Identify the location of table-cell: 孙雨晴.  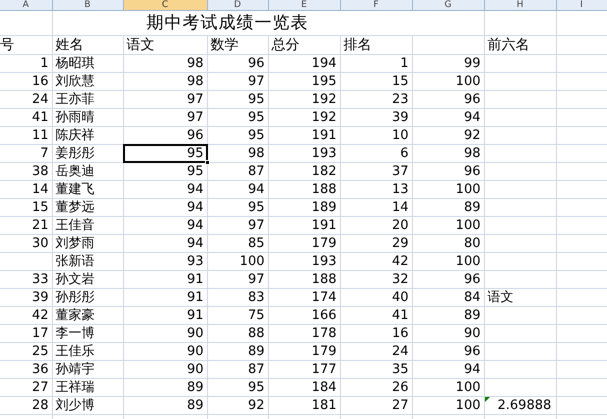
(75, 117).